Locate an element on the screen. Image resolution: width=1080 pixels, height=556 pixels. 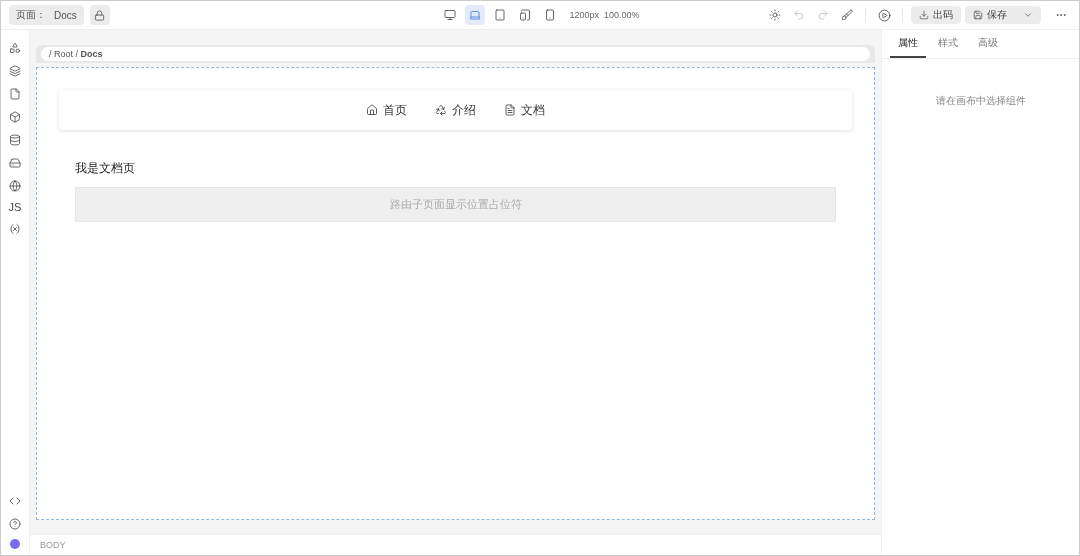
page-heading: 我是文档页 is located at coordinates (105, 168).